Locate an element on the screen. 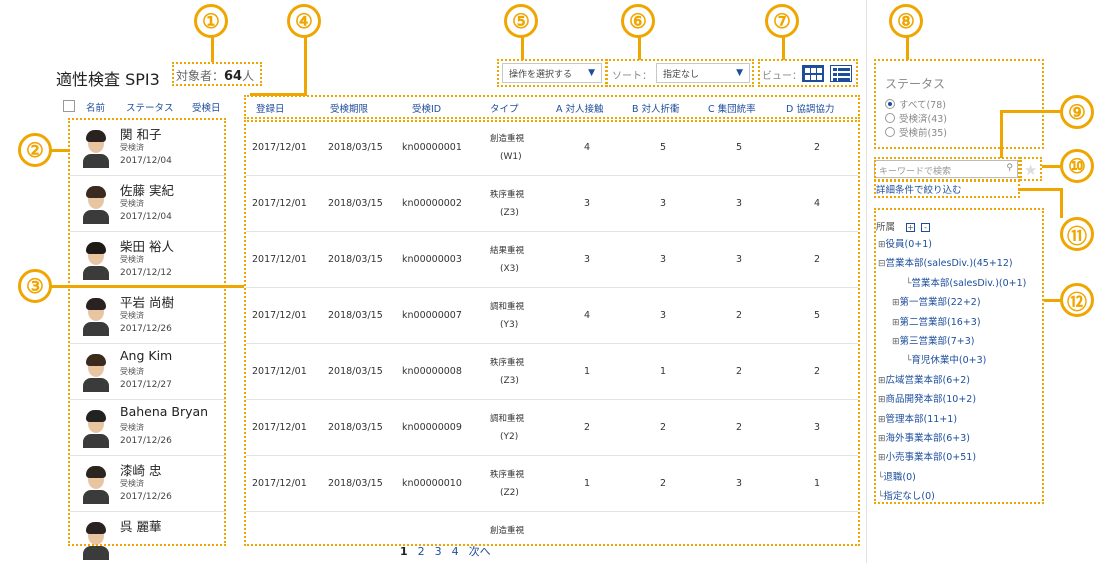 Image resolution: width=1106 pixels, height=563 pixels. sort-status: ステータス is located at coordinates (150, 107).